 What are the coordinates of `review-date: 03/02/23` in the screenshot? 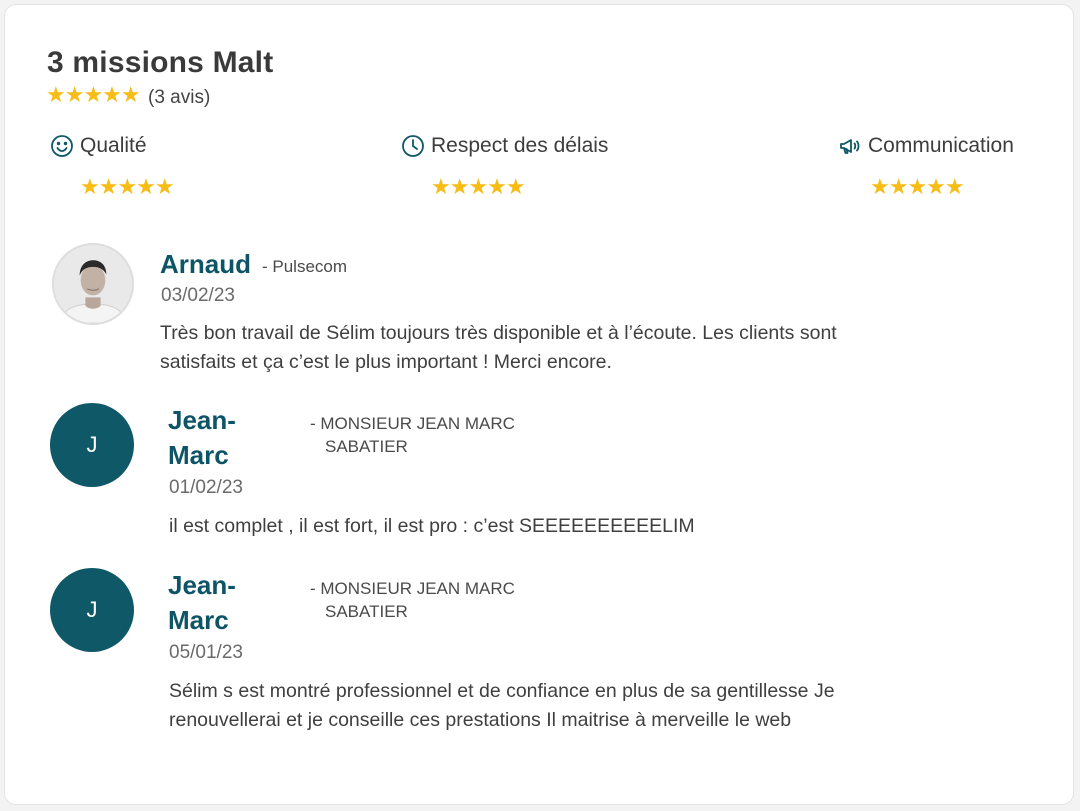 It's located at (198, 295).